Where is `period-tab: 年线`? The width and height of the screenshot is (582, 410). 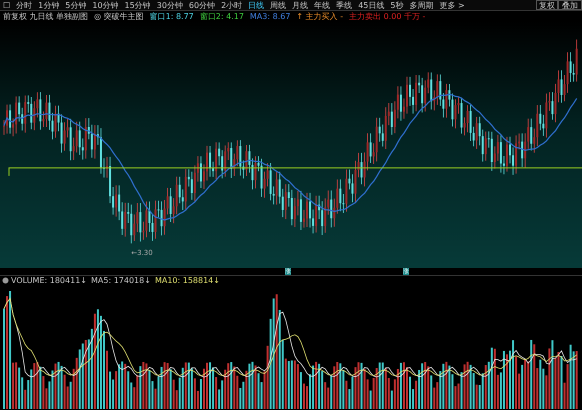 period-tab: 年线 is located at coordinates (322, 5).